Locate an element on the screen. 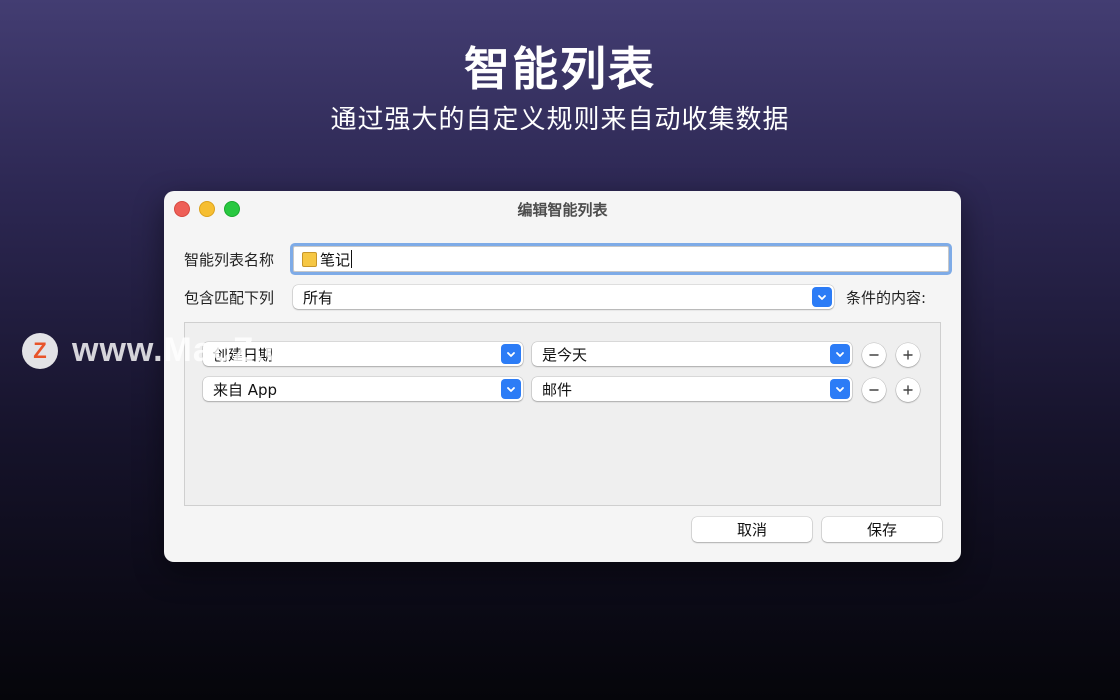  hero-title: 智能列表 is located at coordinates (560, 69).